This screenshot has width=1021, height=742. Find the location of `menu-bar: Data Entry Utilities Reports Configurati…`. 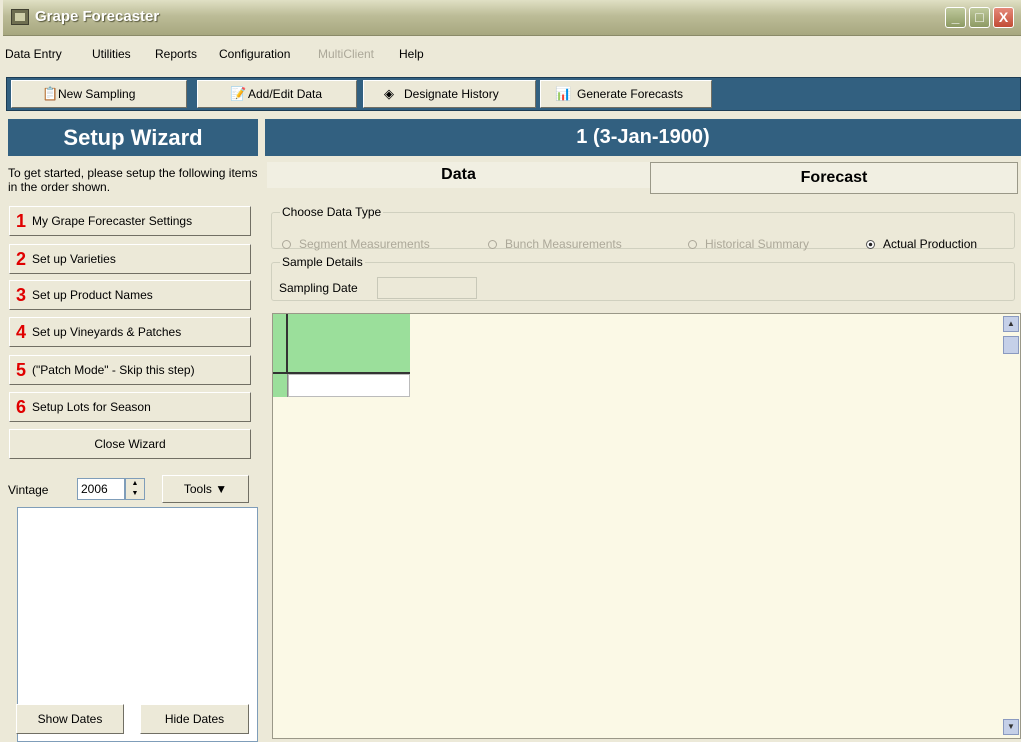

menu-bar: Data Entry Utilities Reports Configurati… is located at coordinates (512, 52).